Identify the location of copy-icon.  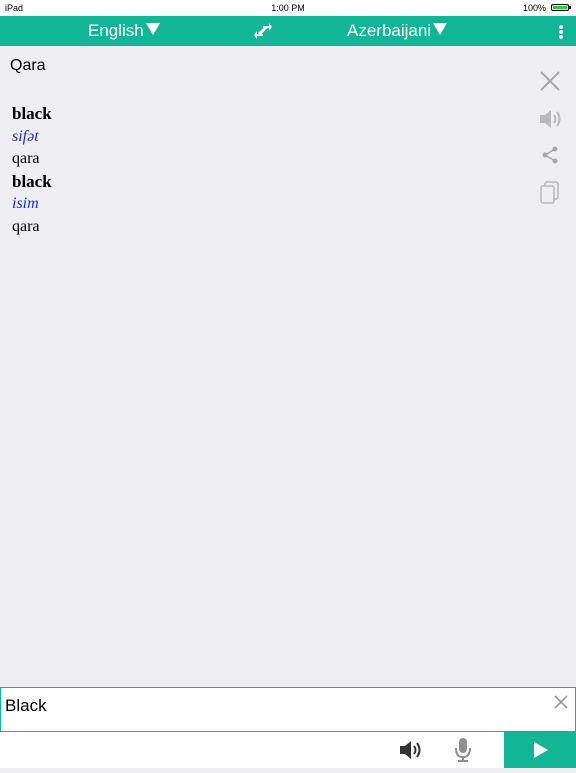
(549, 192).